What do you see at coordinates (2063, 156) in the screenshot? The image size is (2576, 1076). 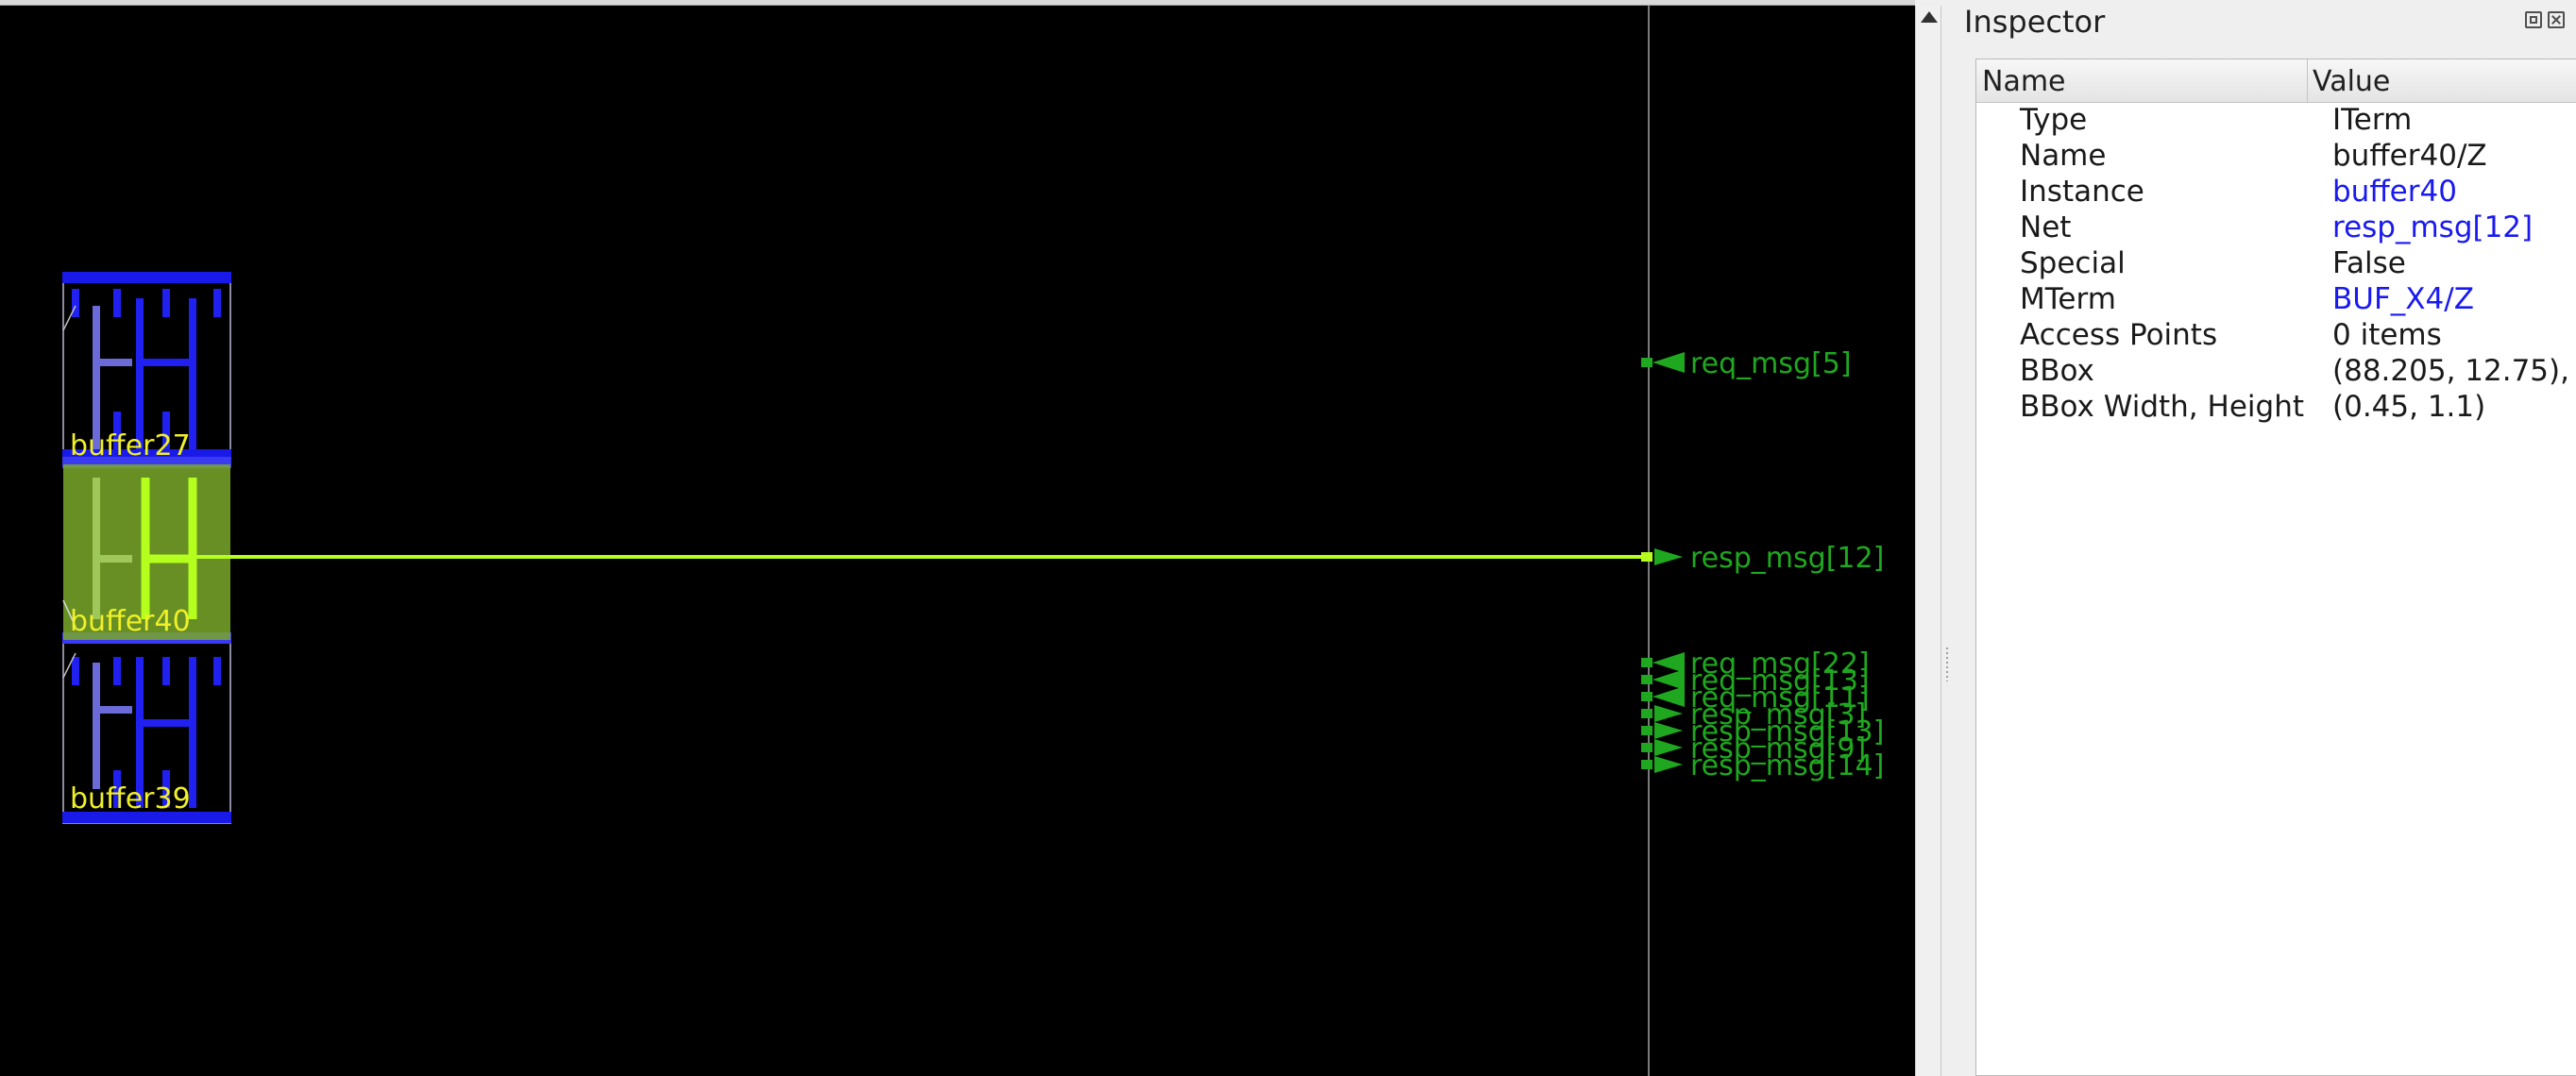 I see `property-name: Name` at bounding box center [2063, 156].